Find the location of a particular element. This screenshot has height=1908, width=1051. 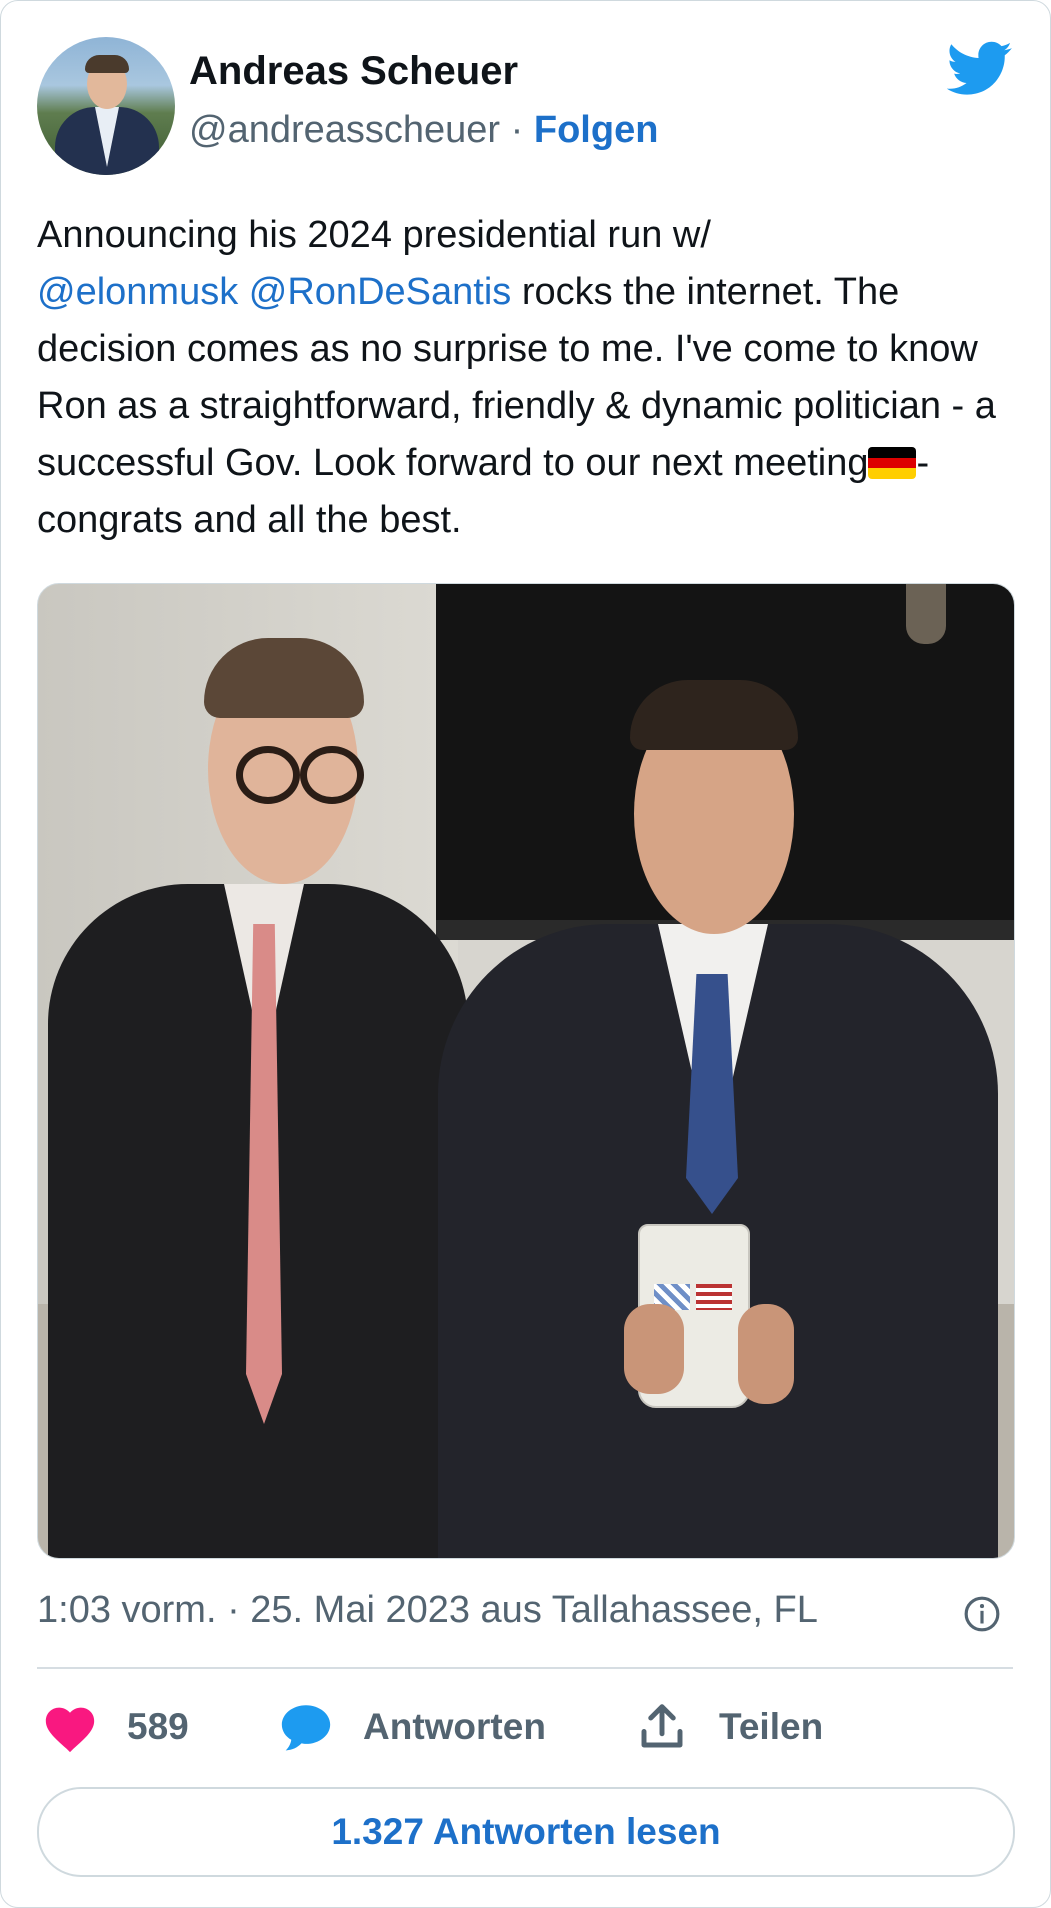

author-handle: @andreasscheuer is located at coordinates (344, 130).